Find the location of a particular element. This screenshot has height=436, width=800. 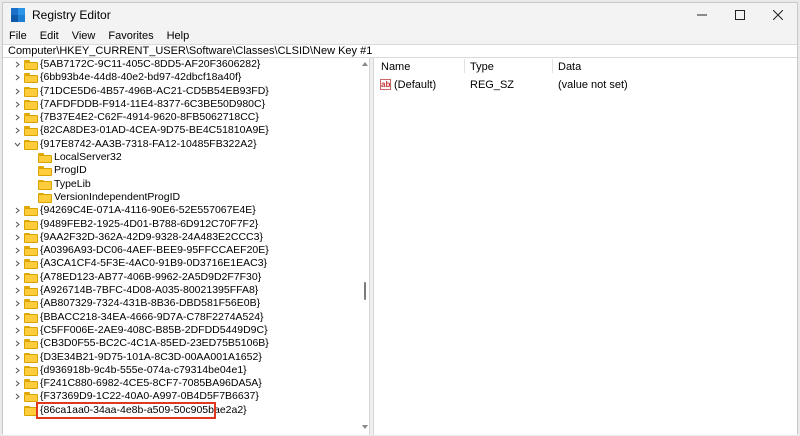

tree-item: {82CA8DE3-01AD-4CEA-9D75-BE4C51810A9E} is located at coordinates (181, 130).